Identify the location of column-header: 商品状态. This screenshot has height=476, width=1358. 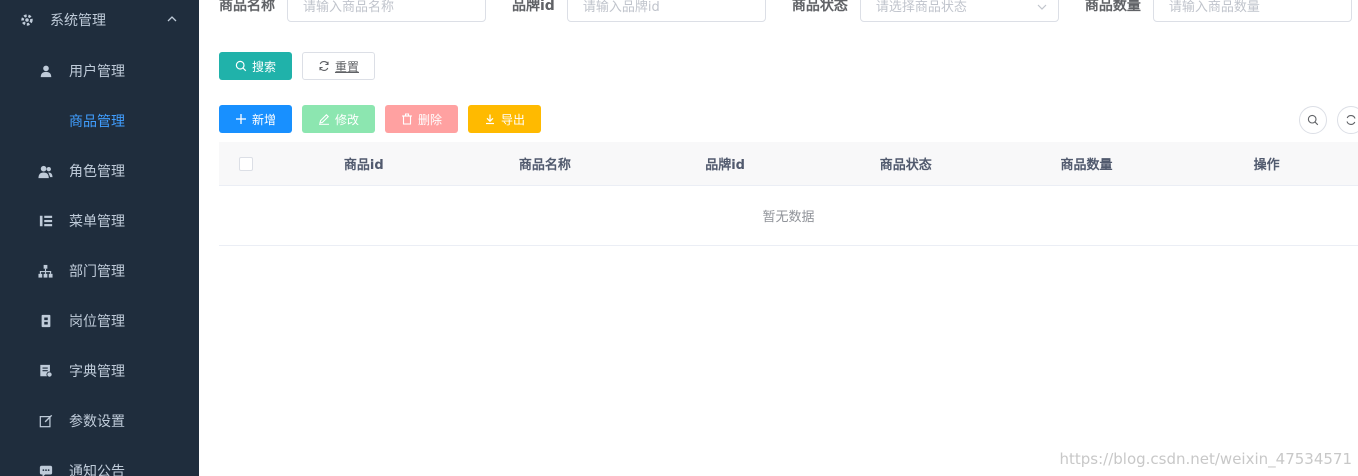
(905, 165).